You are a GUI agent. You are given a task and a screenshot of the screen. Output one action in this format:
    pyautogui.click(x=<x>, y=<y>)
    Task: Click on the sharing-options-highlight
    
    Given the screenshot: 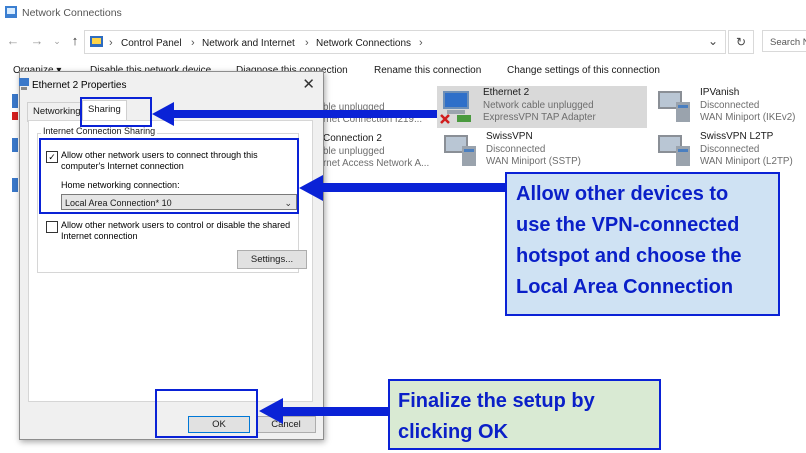 What is the action you would take?
    pyautogui.click(x=169, y=176)
    